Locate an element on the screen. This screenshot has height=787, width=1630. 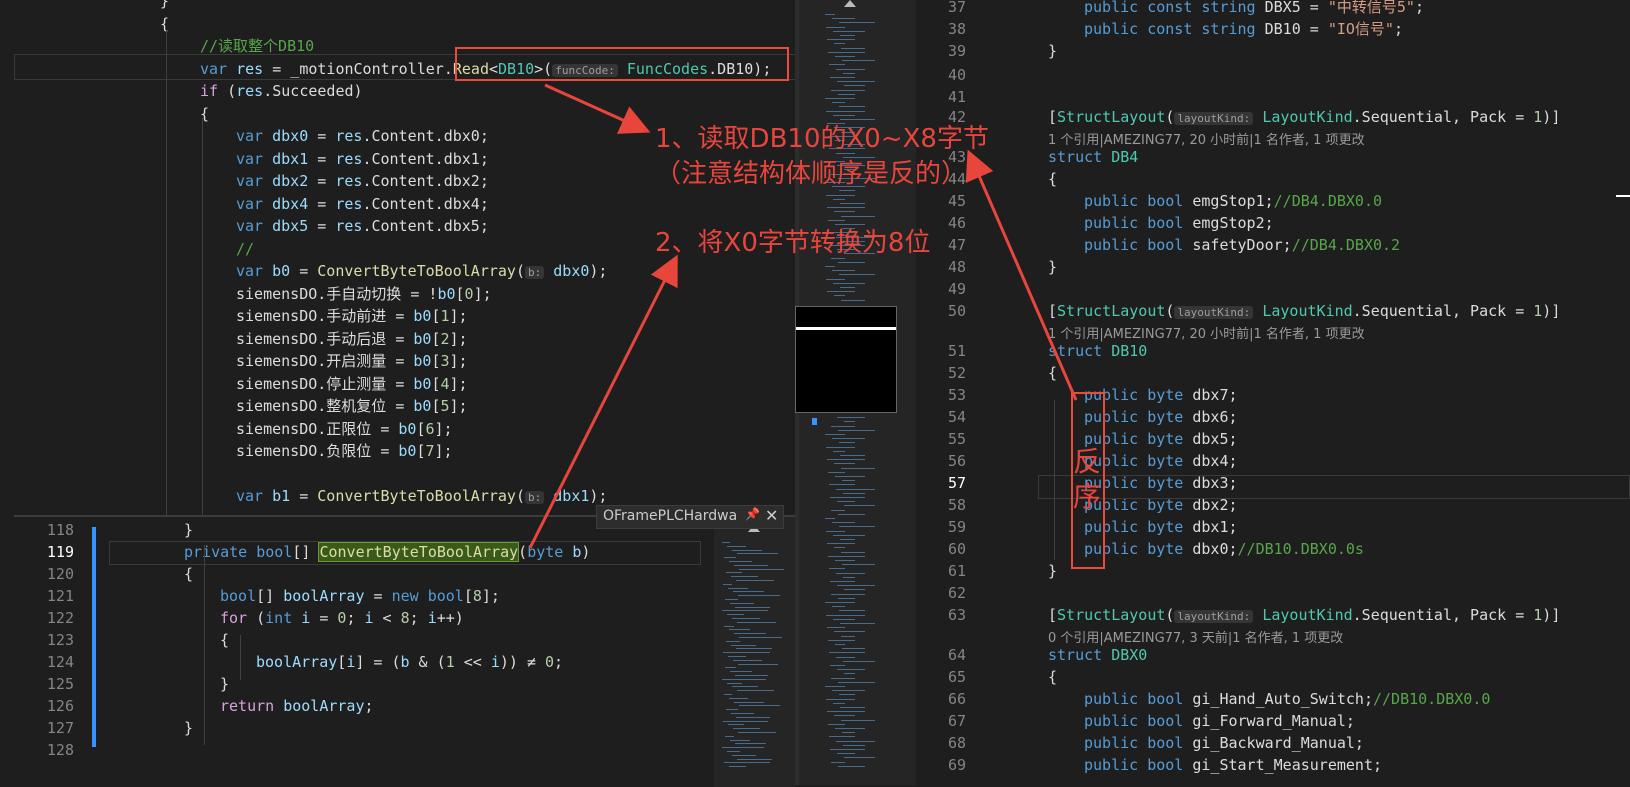
line-number: 126 is located at coordinates (60, 706).